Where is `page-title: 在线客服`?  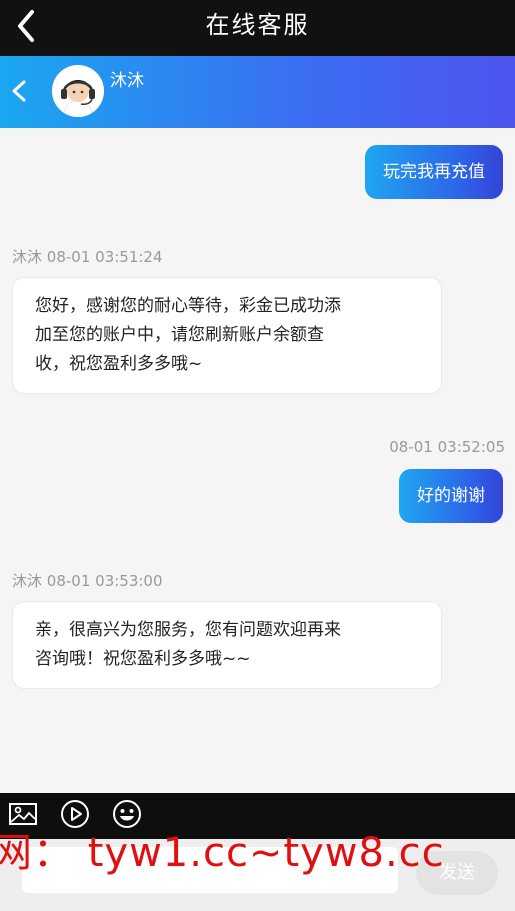
page-title: 在线客服 is located at coordinates (257, 25).